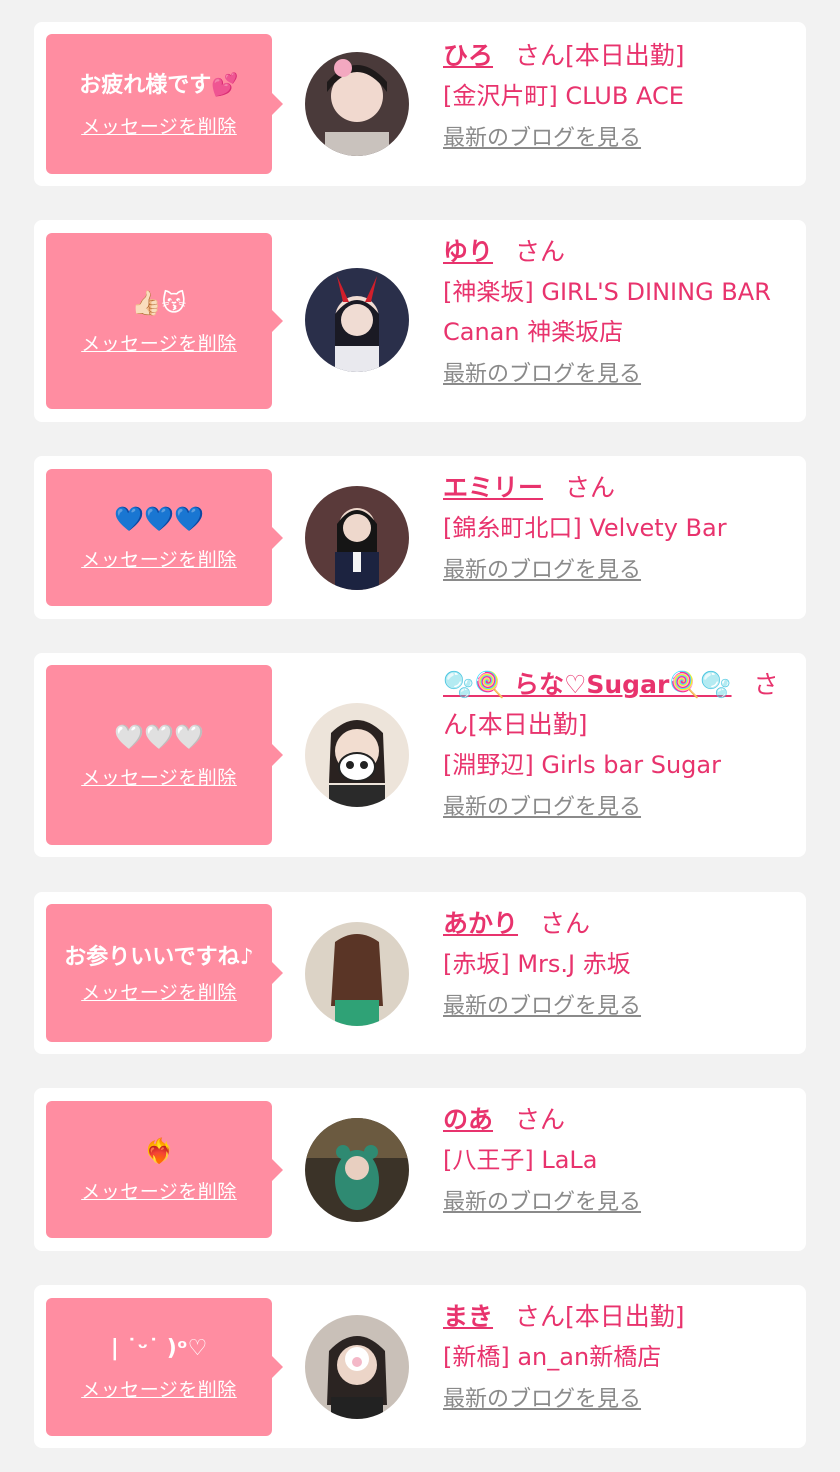  What do you see at coordinates (552, 1357) in the screenshot?
I see `shop-name: [新橋] an_an新橋店` at bounding box center [552, 1357].